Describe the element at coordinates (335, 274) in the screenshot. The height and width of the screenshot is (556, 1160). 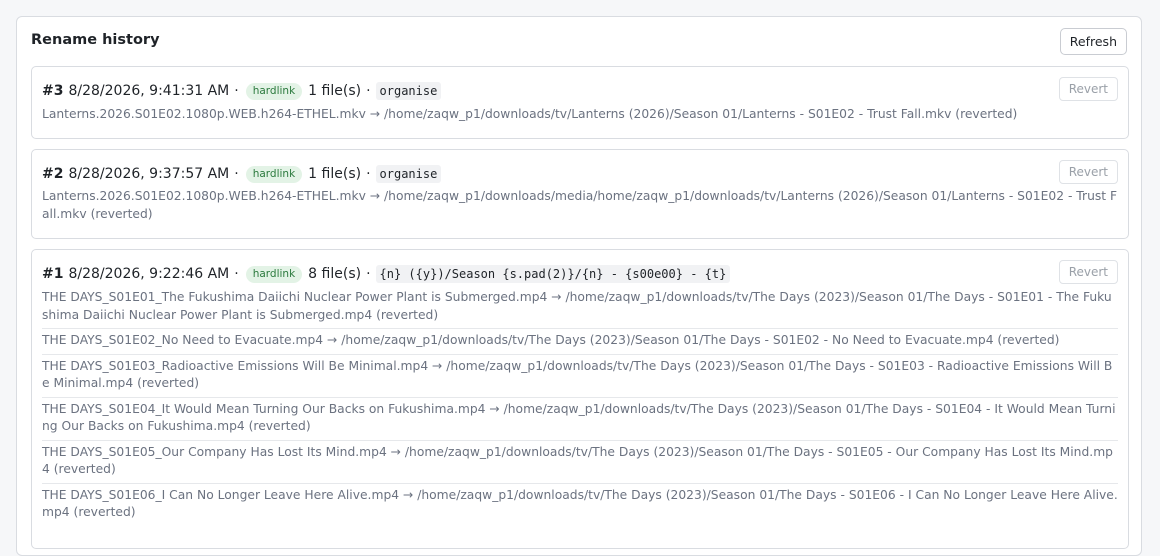
I see `file-count: 8 file(s)` at that location.